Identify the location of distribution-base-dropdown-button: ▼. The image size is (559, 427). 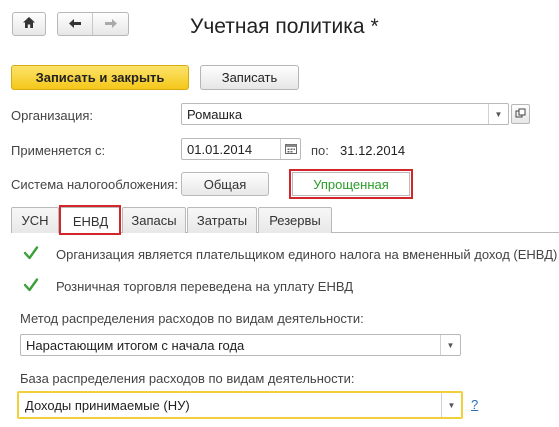
(451, 405).